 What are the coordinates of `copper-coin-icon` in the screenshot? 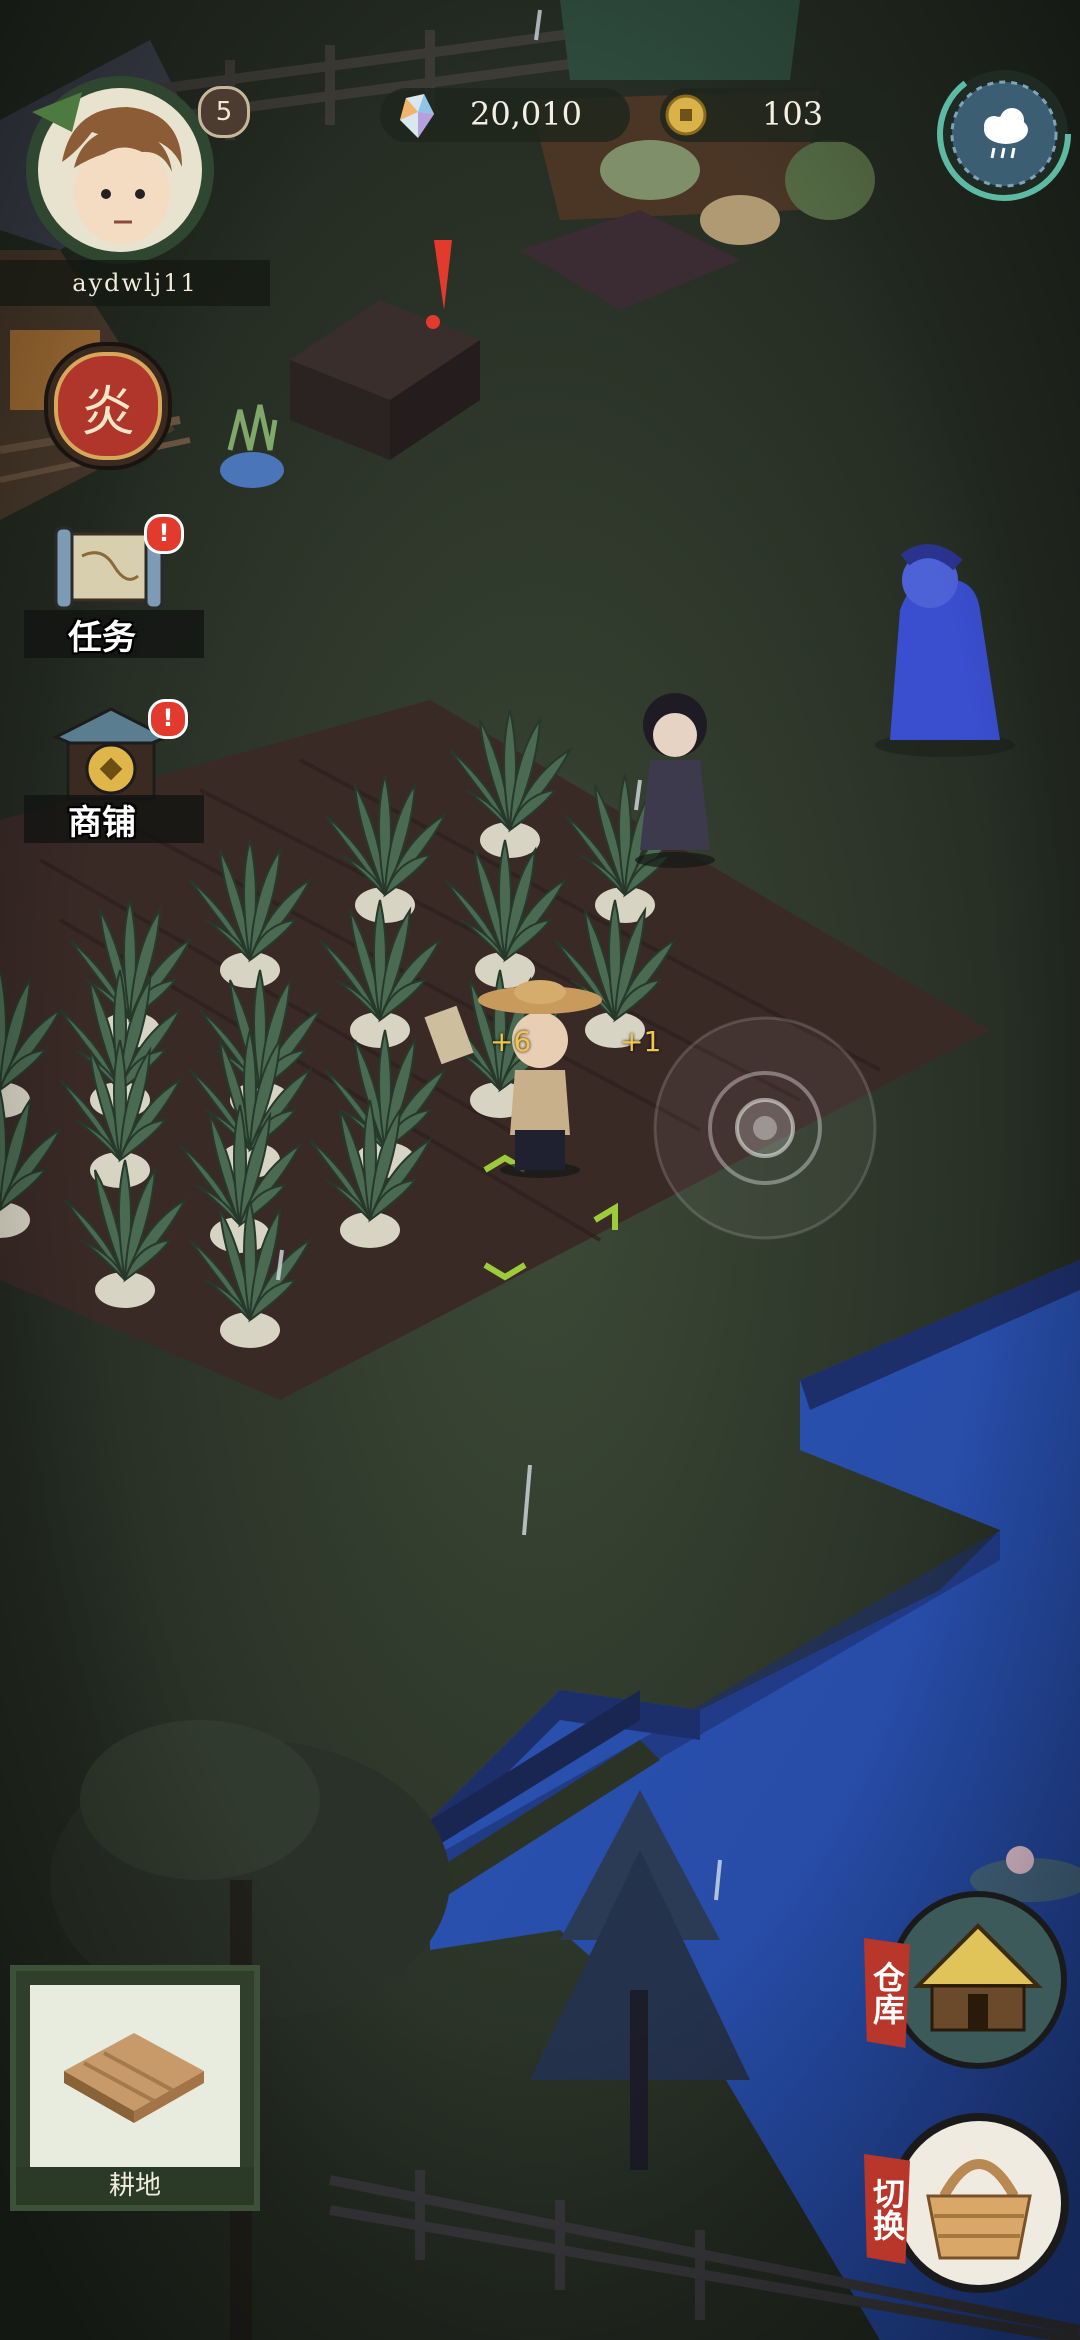 It's located at (686, 115).